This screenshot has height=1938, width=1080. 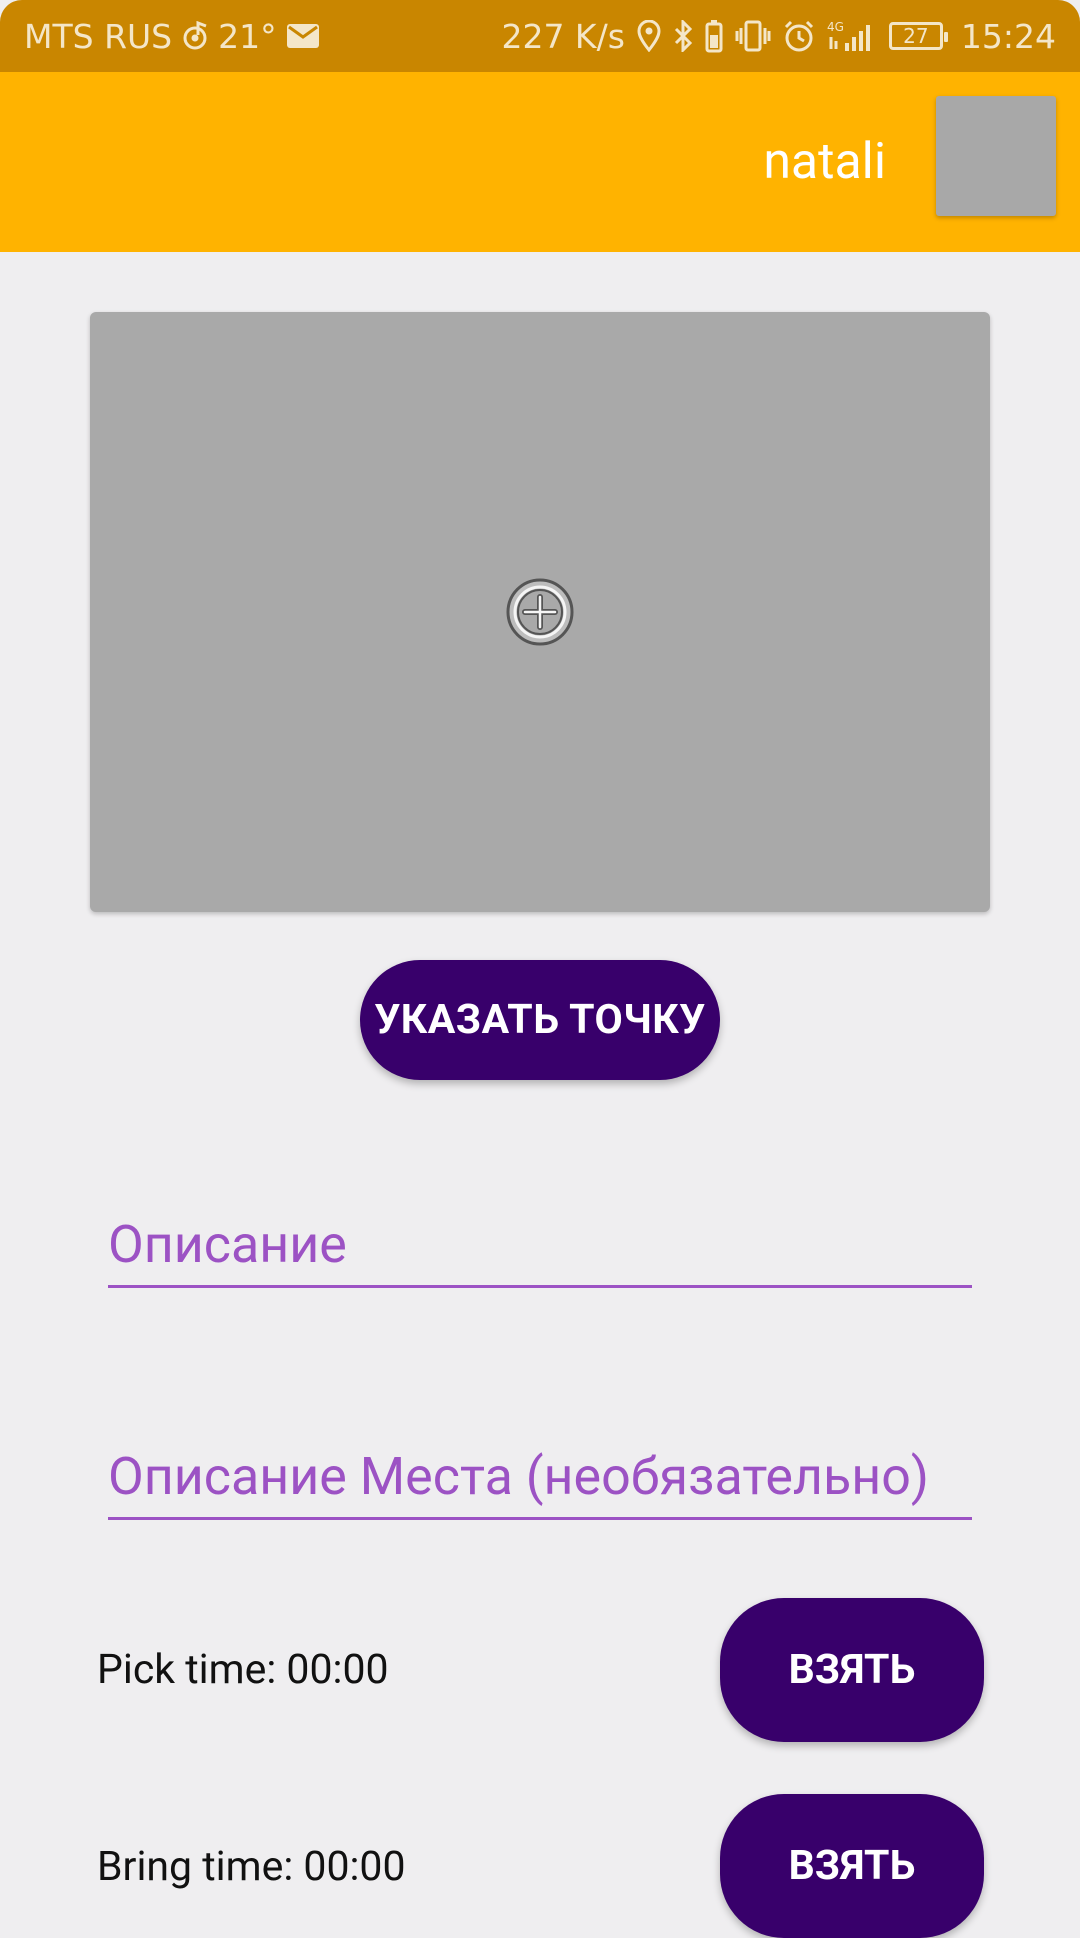 I want to click on description-input, so click(x=540, y=1244).